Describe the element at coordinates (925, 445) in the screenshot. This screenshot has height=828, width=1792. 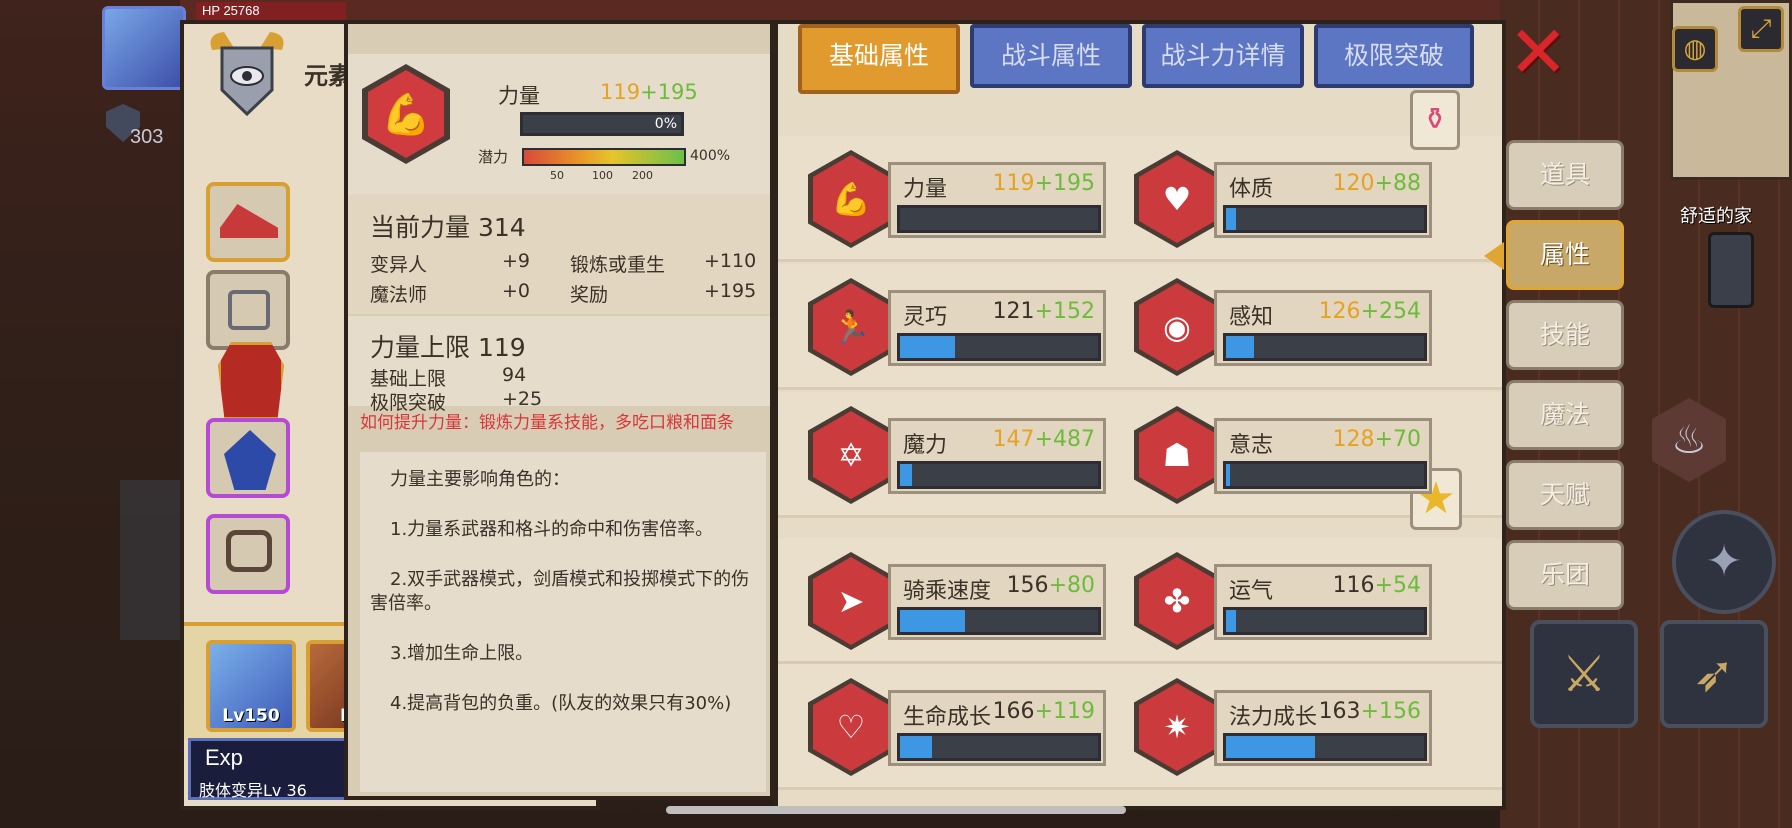
I see `attribute-name: 魔力` at that location.